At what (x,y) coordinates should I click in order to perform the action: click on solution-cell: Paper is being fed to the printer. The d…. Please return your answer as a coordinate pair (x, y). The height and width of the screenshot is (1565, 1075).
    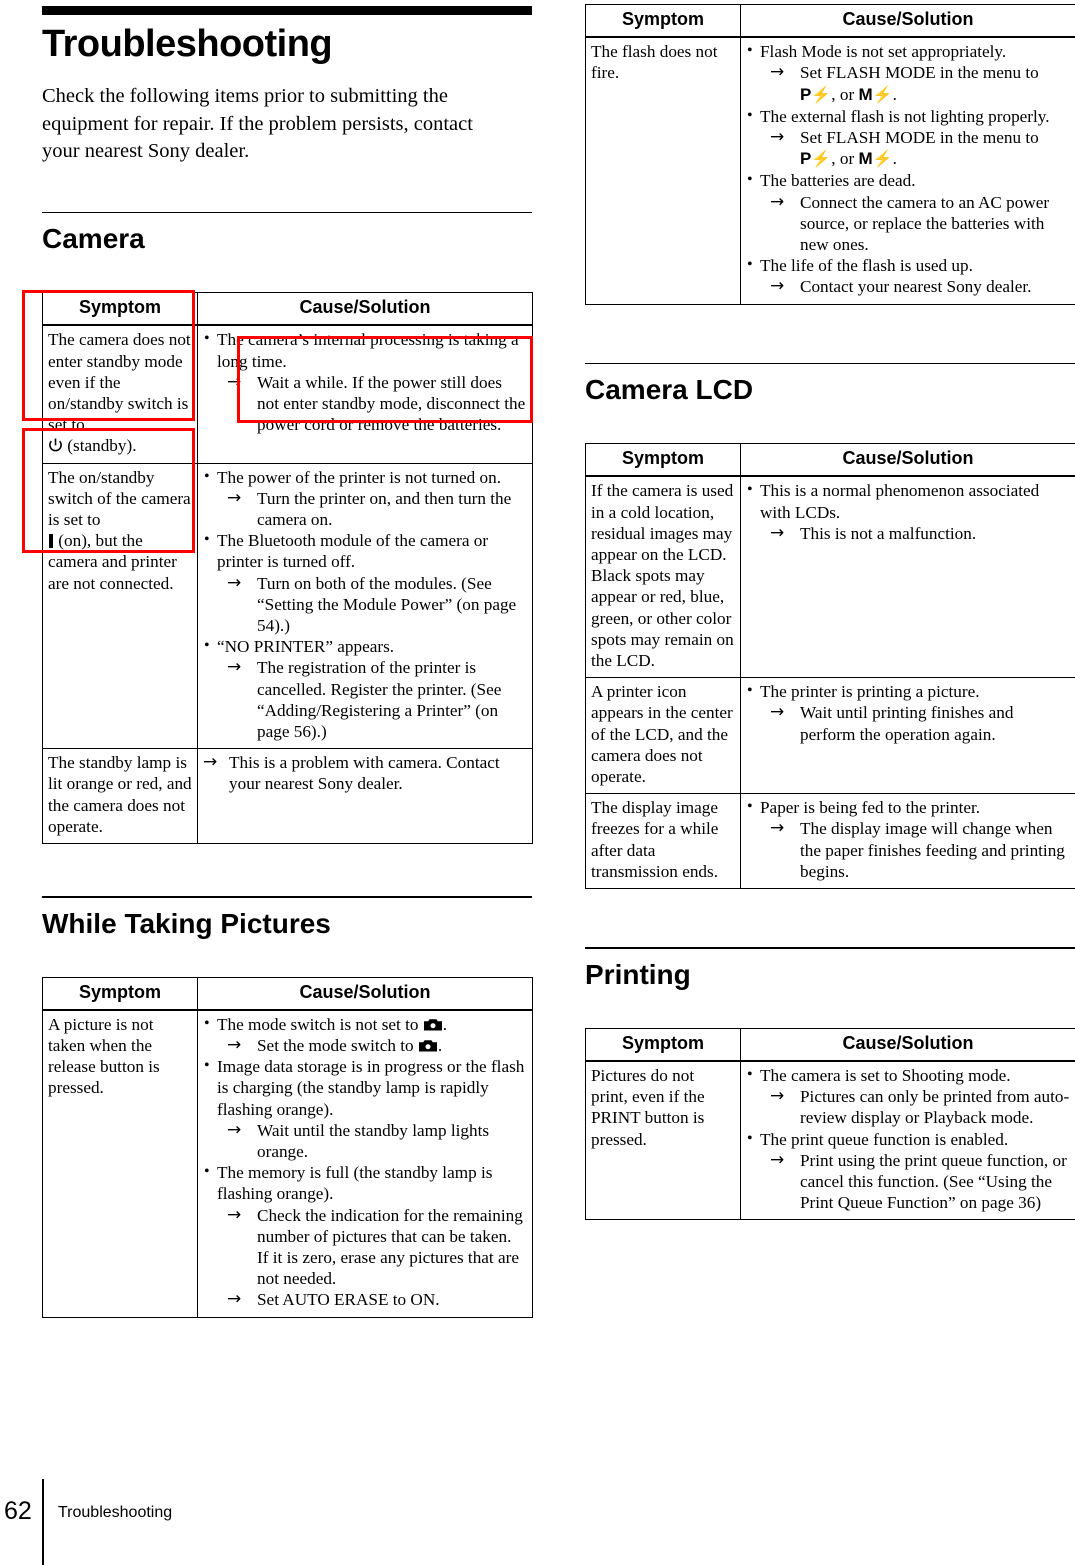
    Looking at the image, I should click on (907, 841).